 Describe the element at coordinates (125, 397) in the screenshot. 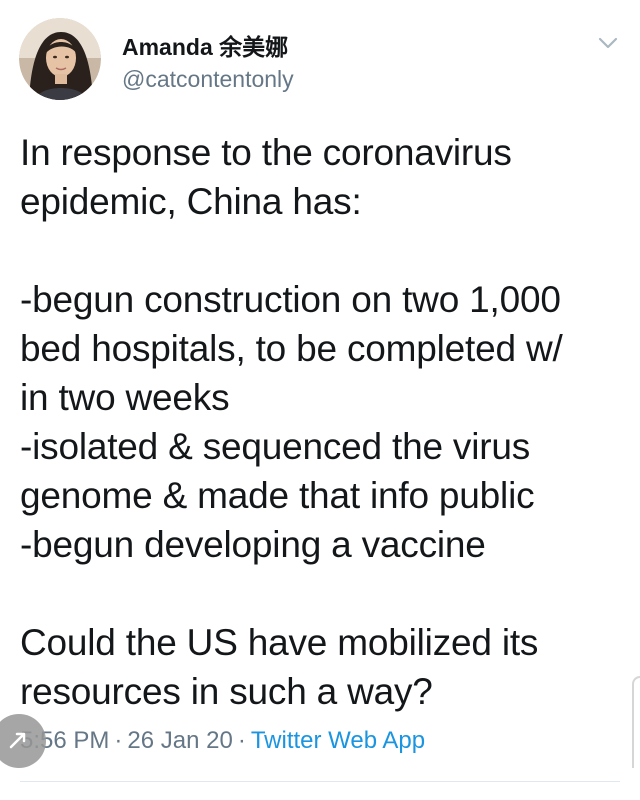

I see `tweet-line: in two weeks` at that location.